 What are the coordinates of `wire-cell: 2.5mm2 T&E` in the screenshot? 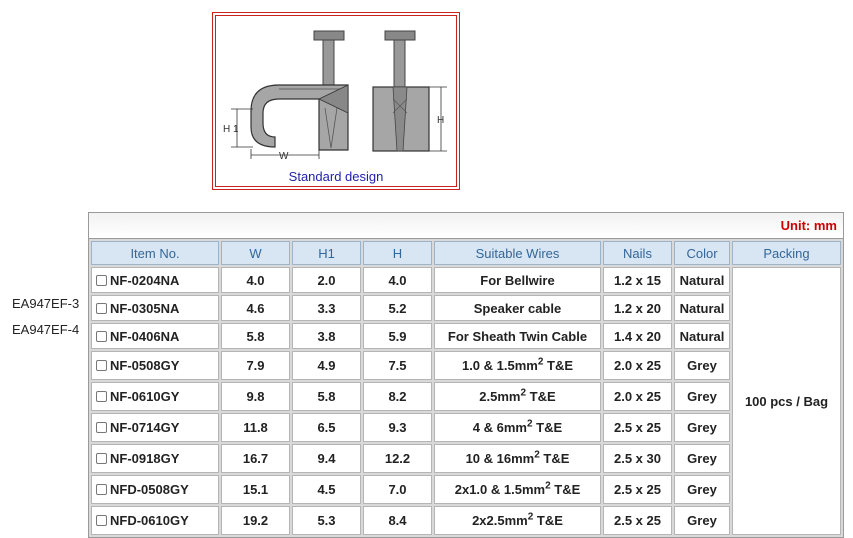 It's located at (517, 396).